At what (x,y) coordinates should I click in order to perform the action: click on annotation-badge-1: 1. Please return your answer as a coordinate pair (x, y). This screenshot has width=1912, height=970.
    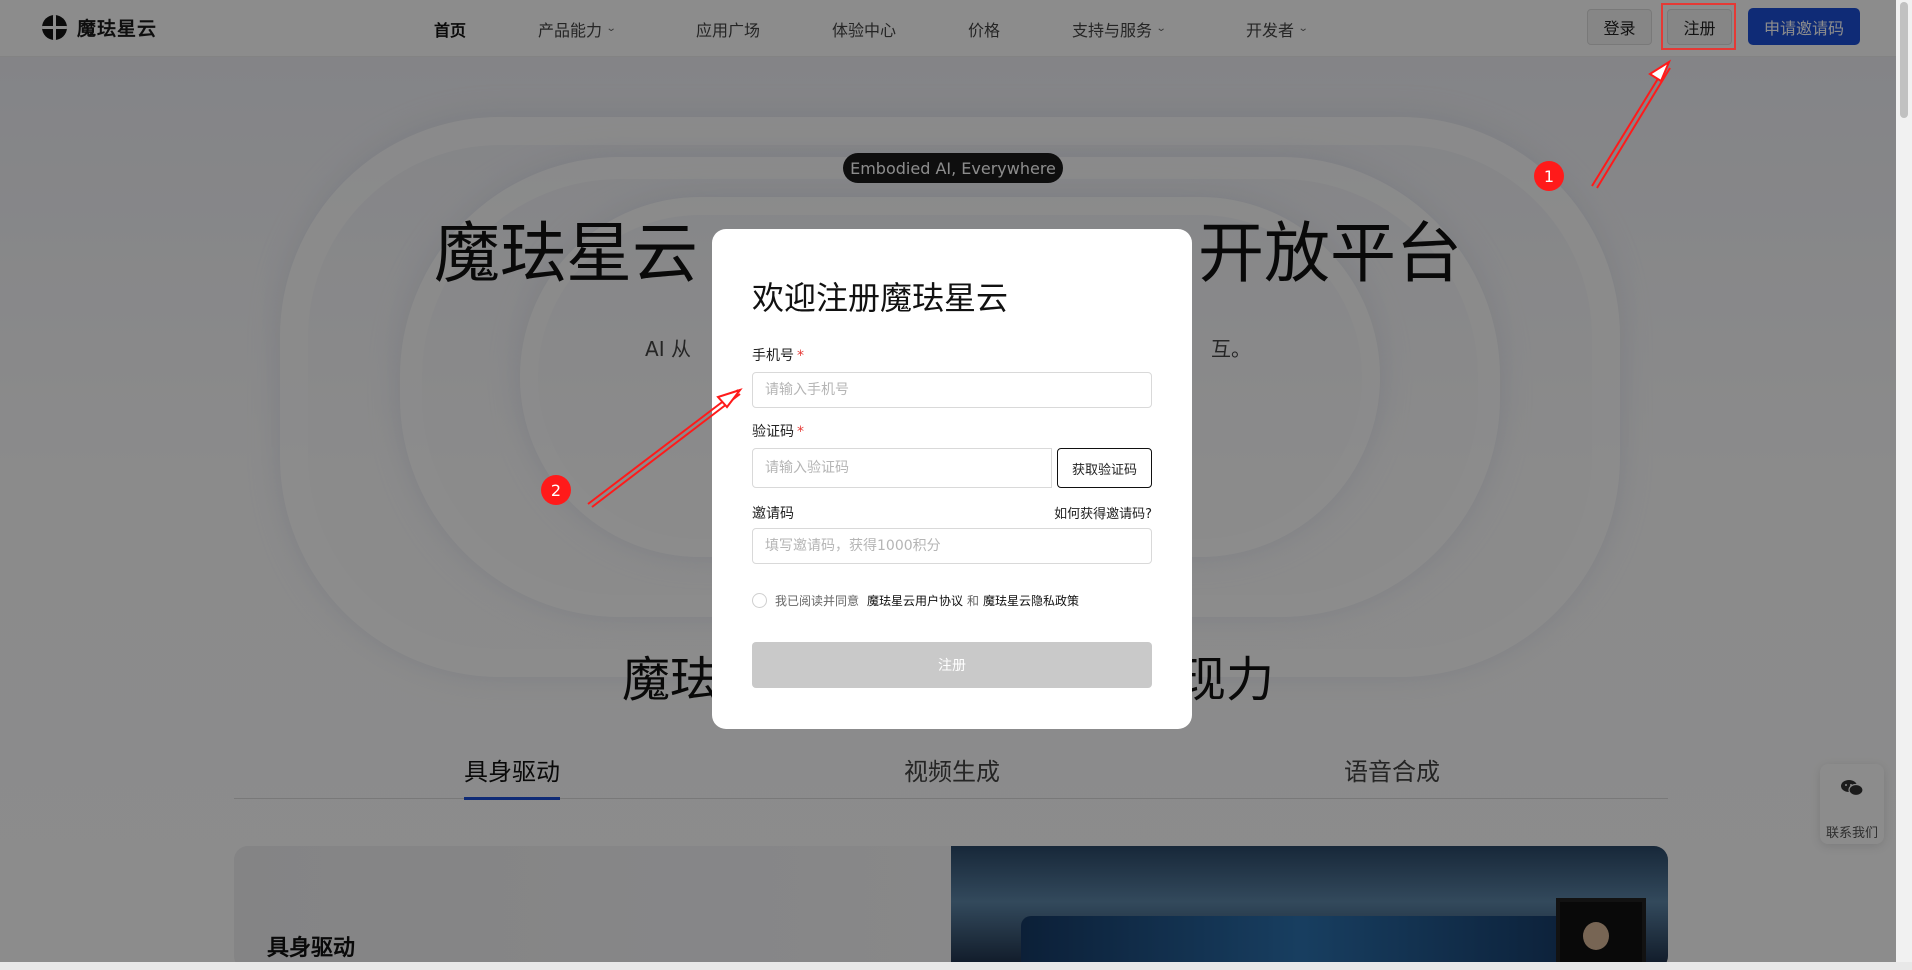
    Looking at the image, I should click on (1549, 176).